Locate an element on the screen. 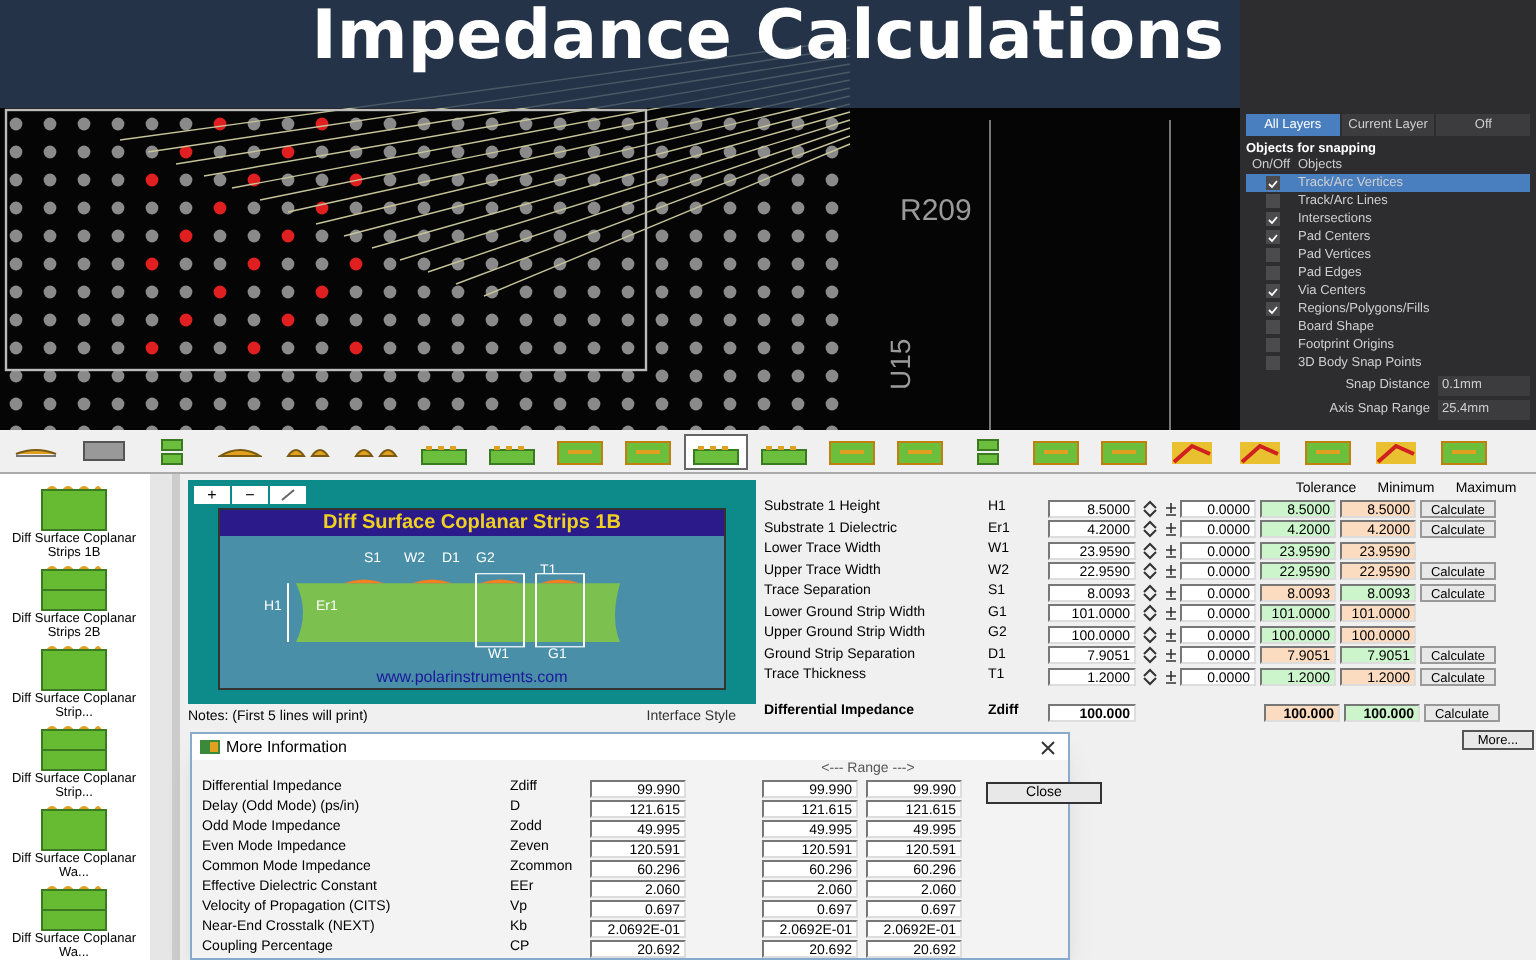 The width and height of the screenshot is (1536, 960). wand-icon is located at coordinates (288, 495).